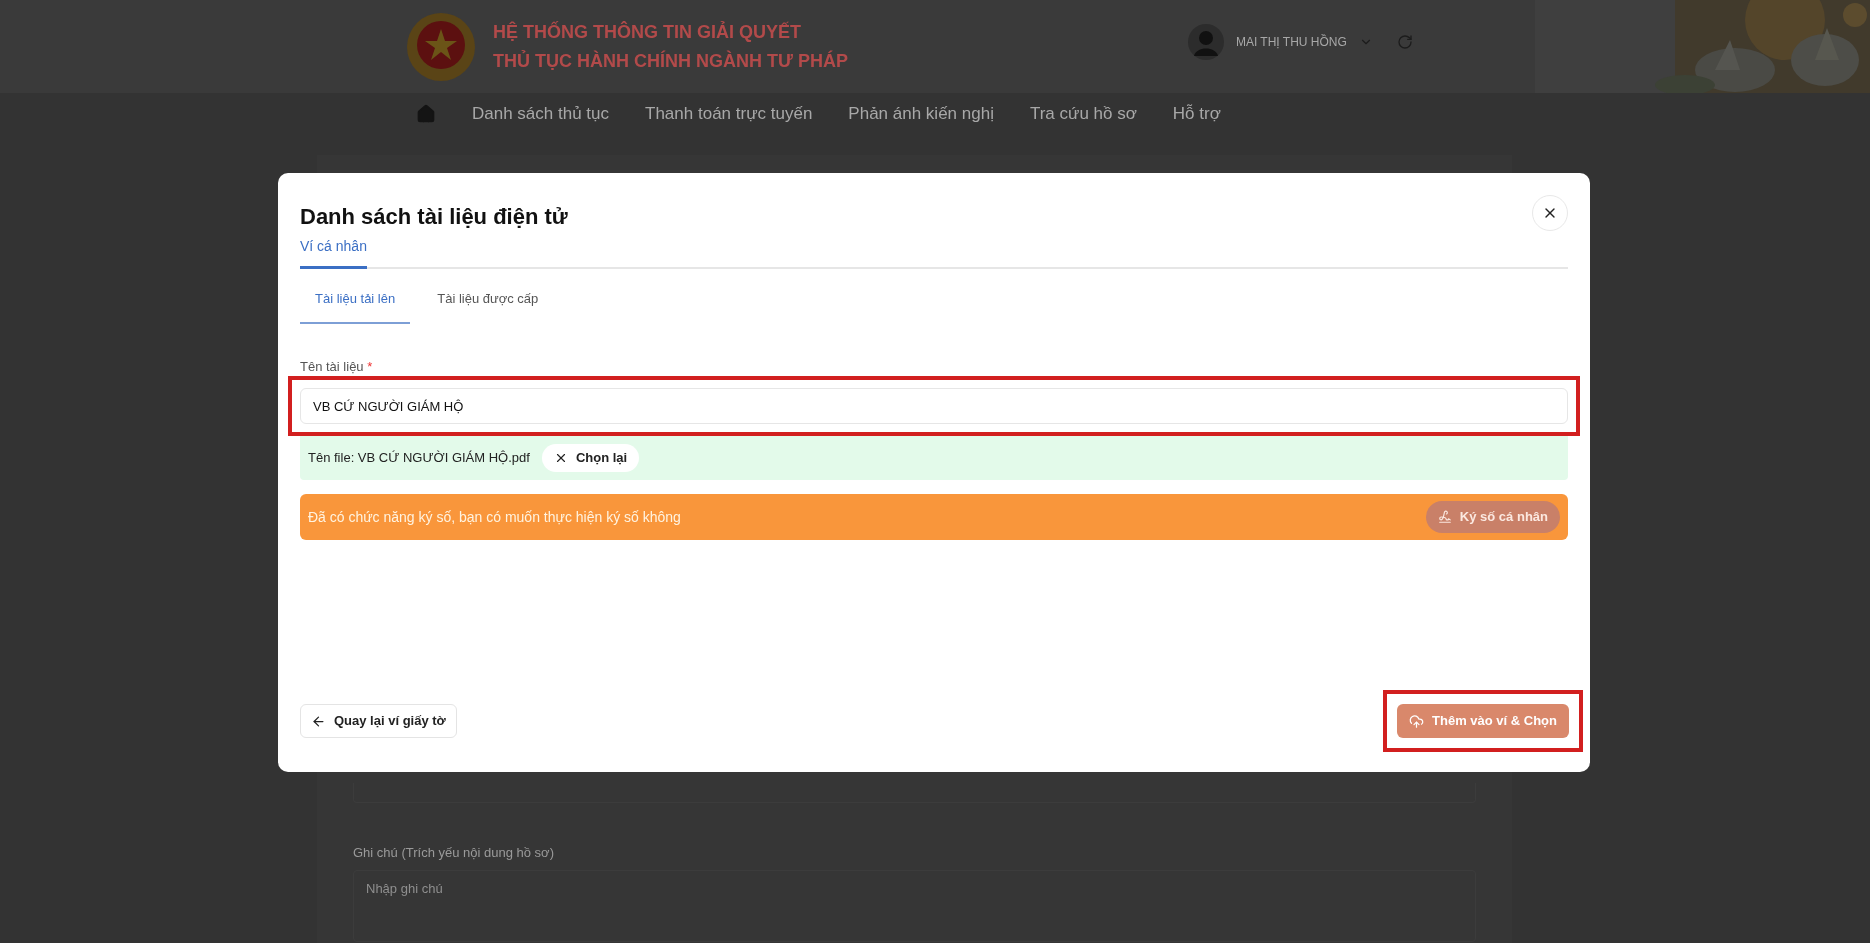 This screenshot has width=1870, height=943. What do you see at coordinates (914, 906) in the screenshot?
I see `notes-field: Nhập ghi chú` at bounding box center [914, 906].